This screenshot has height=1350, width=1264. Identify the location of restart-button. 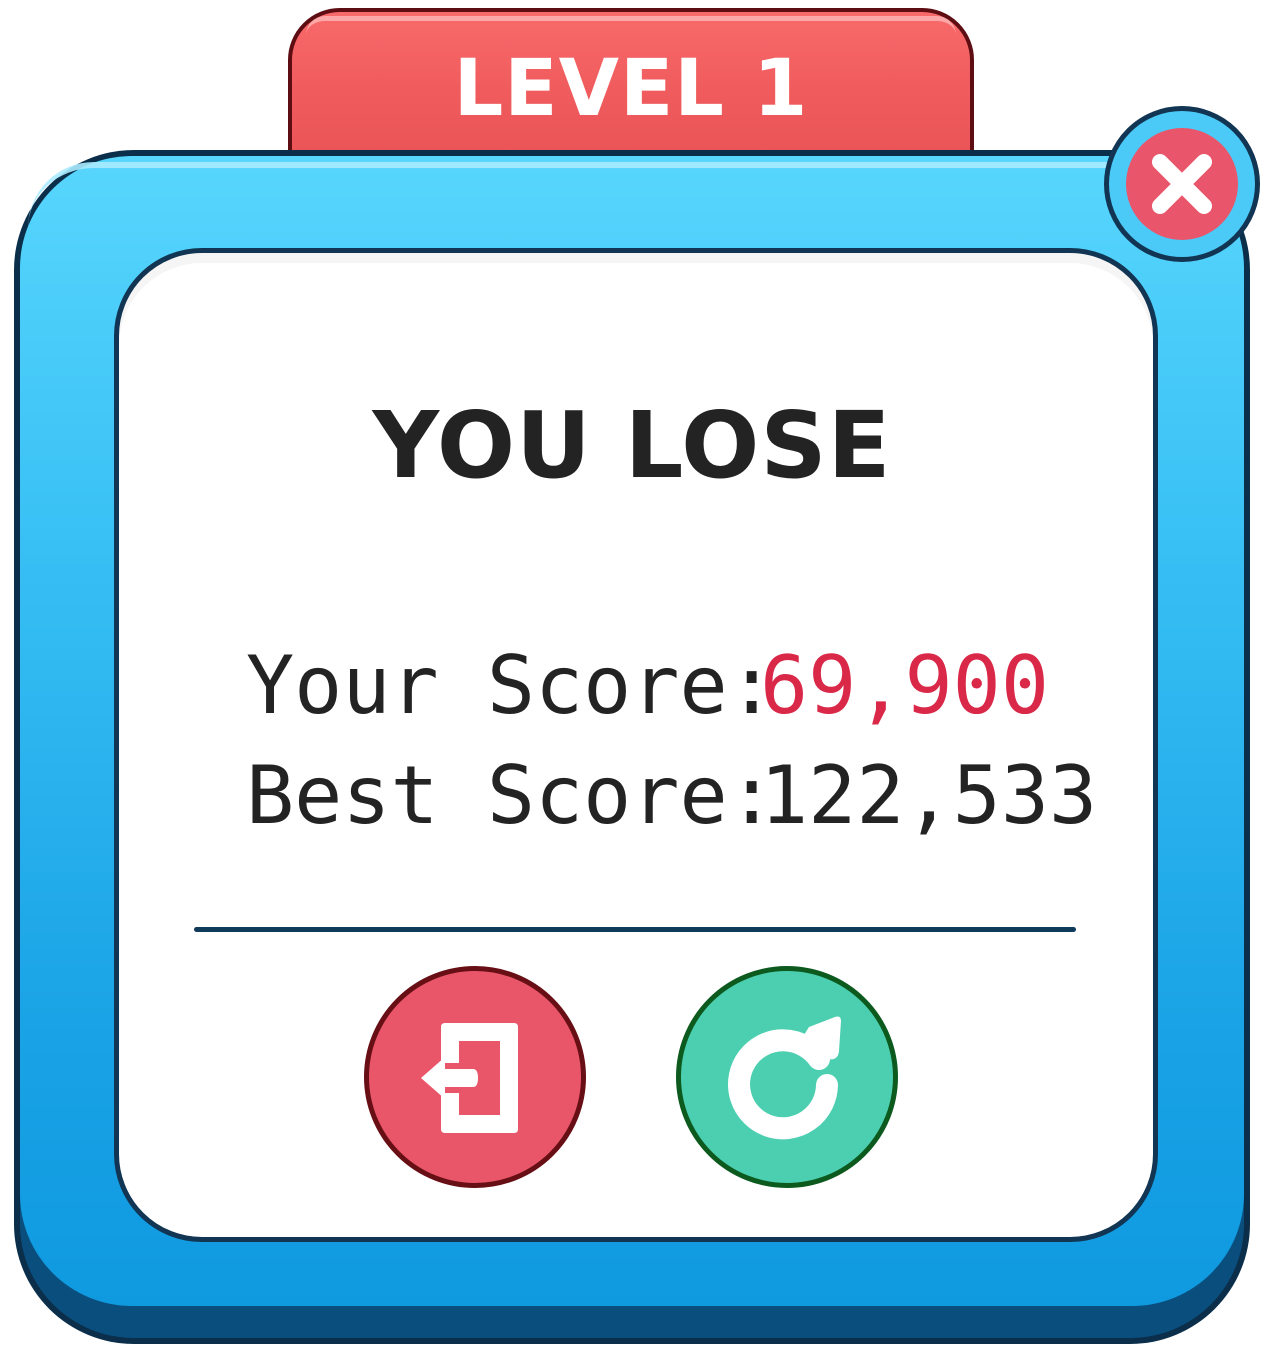
(787, 1077).